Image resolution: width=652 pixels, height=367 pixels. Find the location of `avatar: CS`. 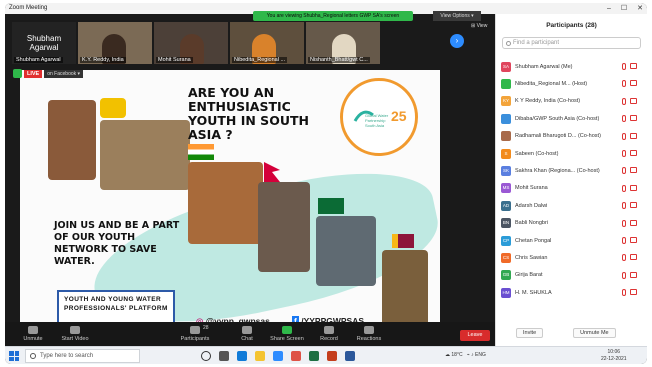

avatar: CS is located at coordinates (506, 257).